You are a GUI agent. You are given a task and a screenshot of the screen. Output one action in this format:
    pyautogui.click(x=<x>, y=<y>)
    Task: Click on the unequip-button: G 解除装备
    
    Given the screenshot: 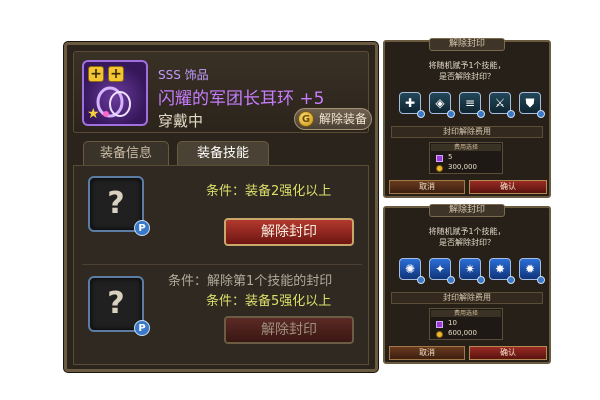 What is the action you would take?
    pyautogui.click(x=333, y=119)
    